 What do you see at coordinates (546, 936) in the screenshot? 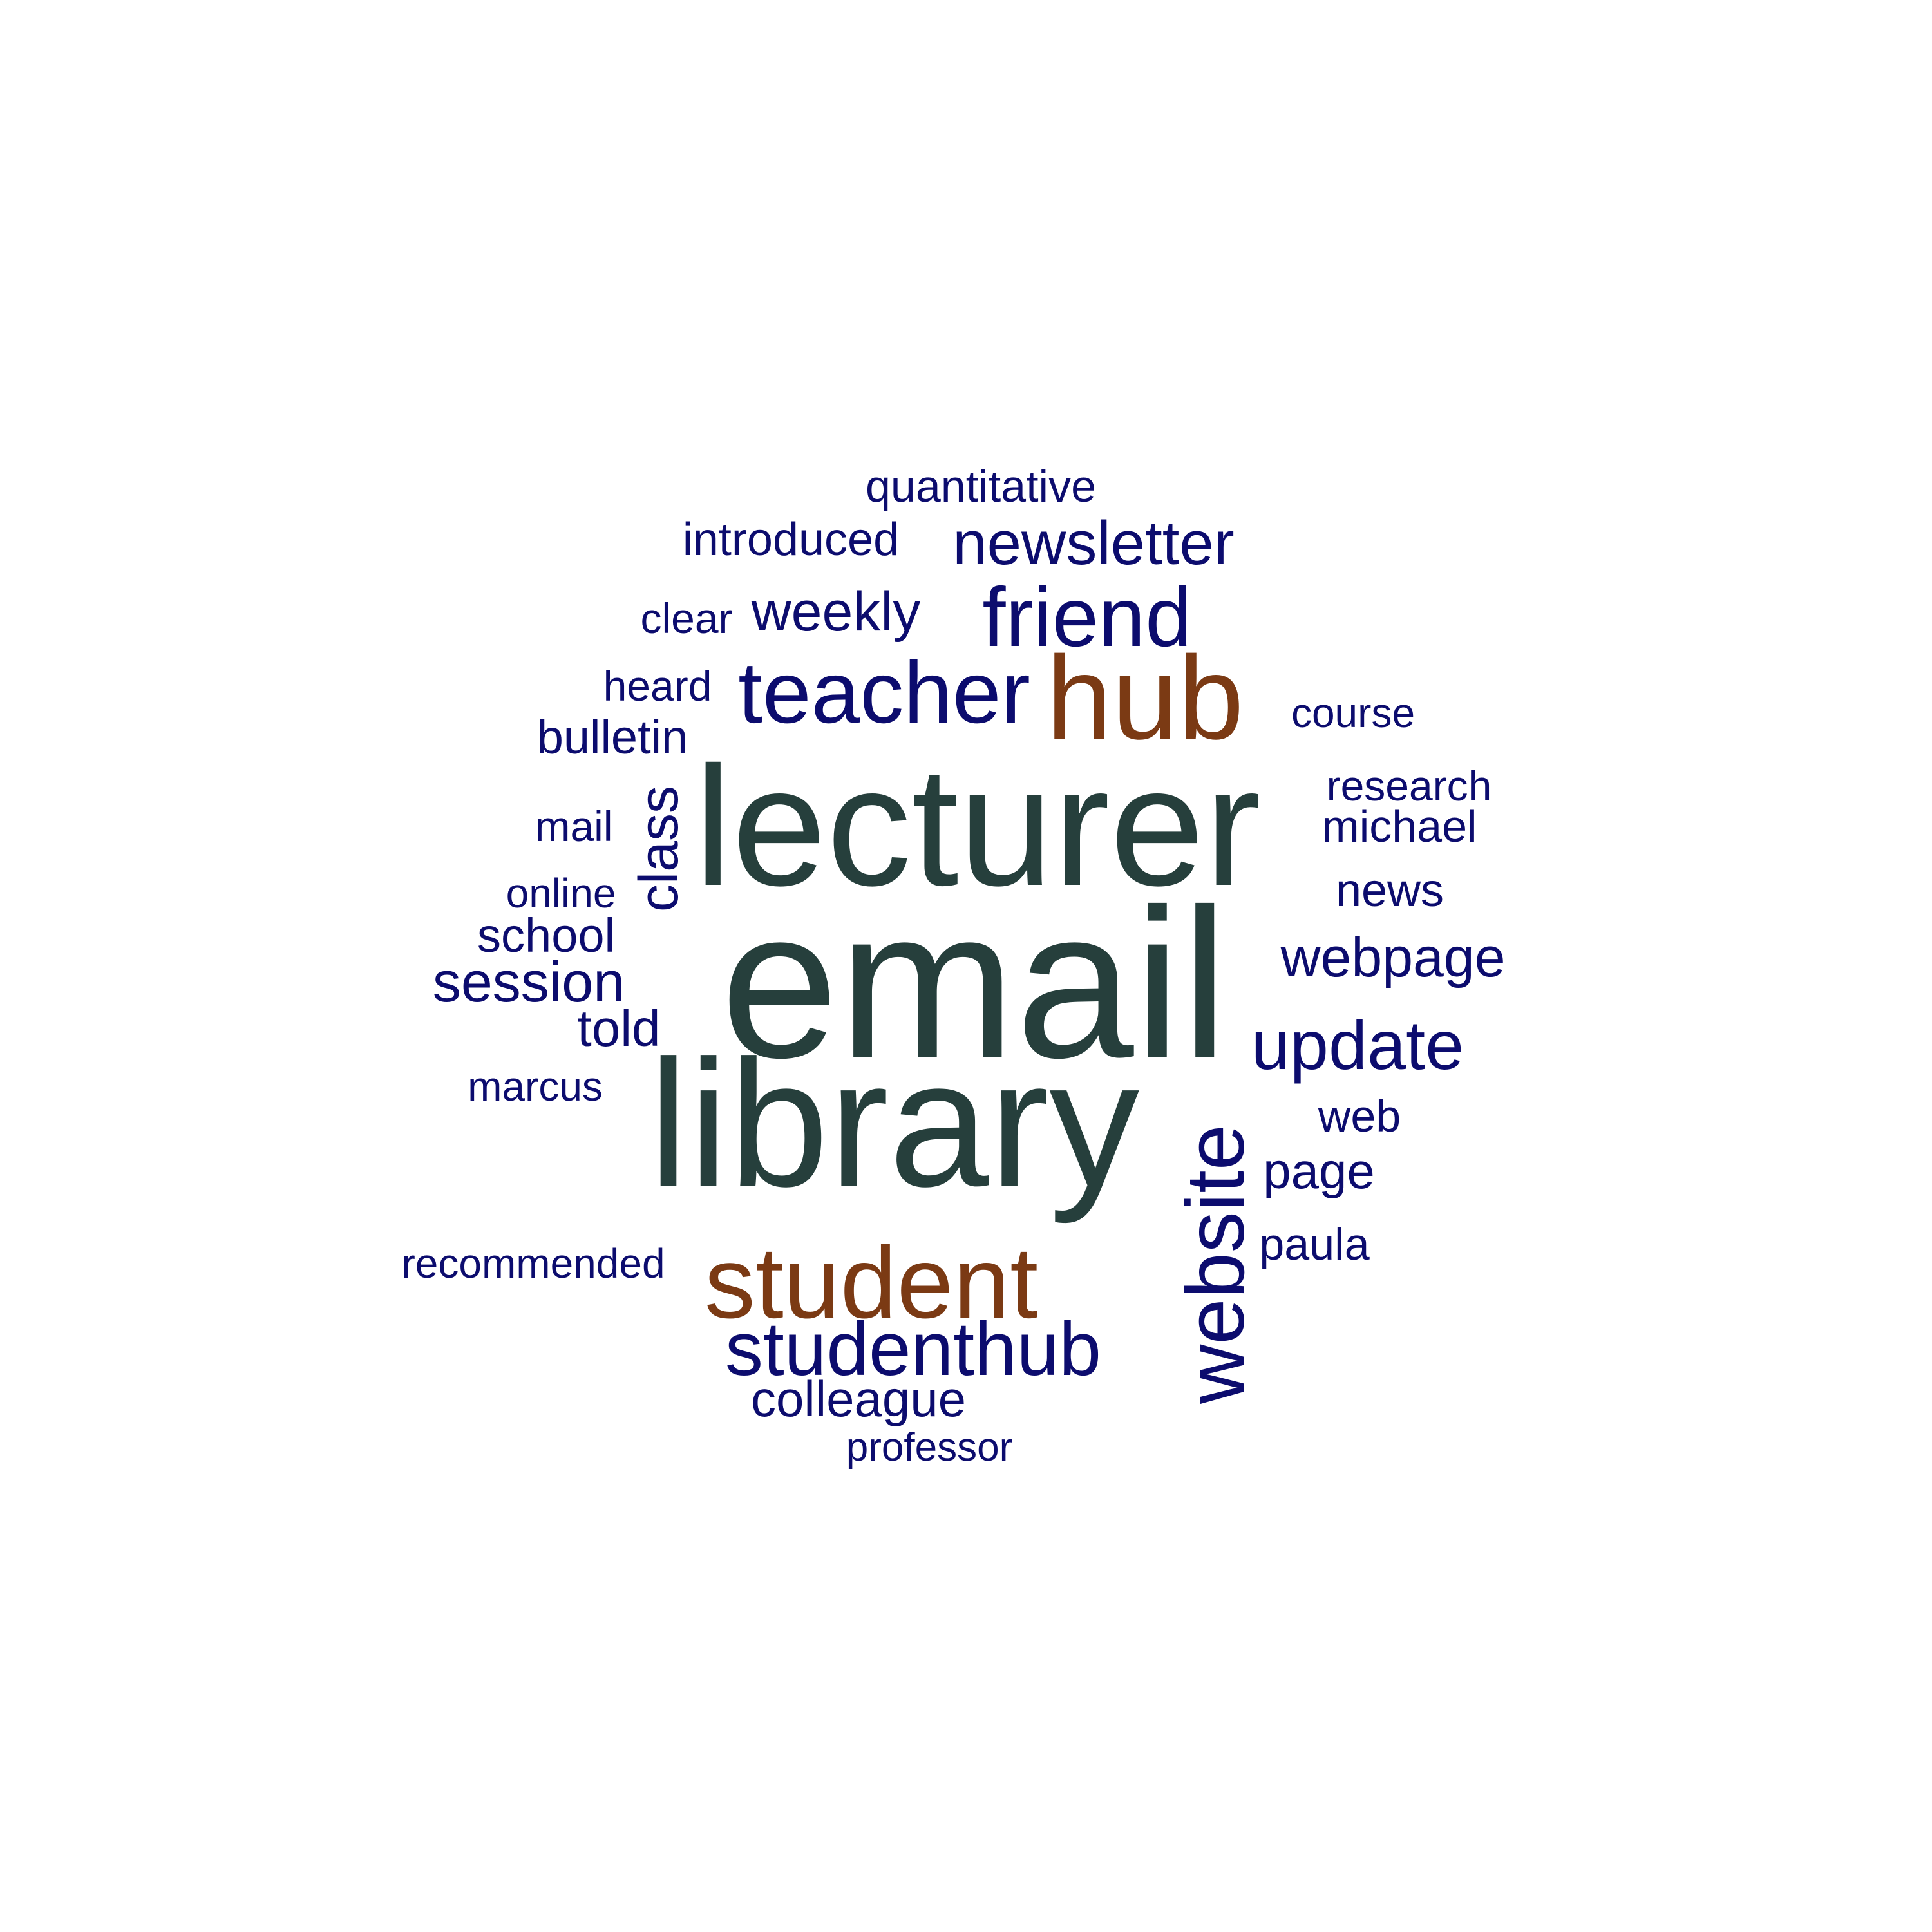
I see `word-school: school` at bounding box center [546, 936].